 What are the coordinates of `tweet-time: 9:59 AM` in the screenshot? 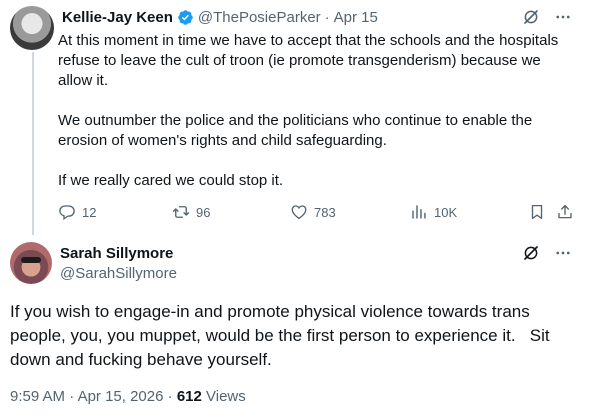 It's located at (37, 396).